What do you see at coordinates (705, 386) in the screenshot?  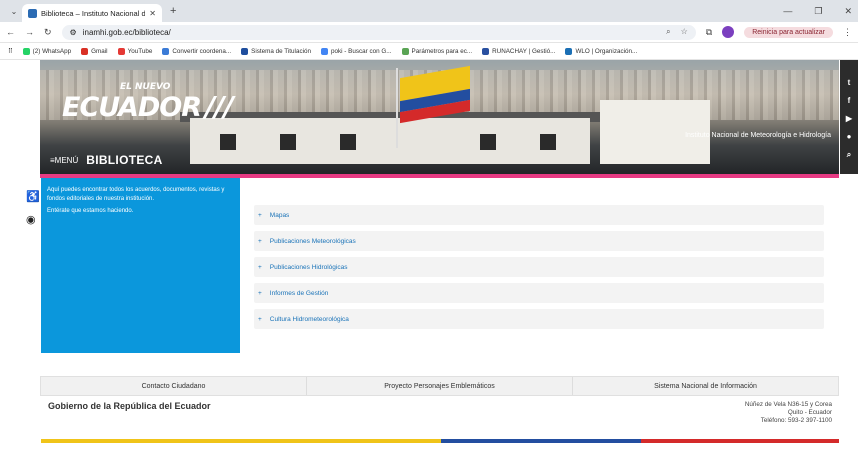 I see `footer-link-sistema: Sistema Nacional de Información` at bounding box center [705, 386].